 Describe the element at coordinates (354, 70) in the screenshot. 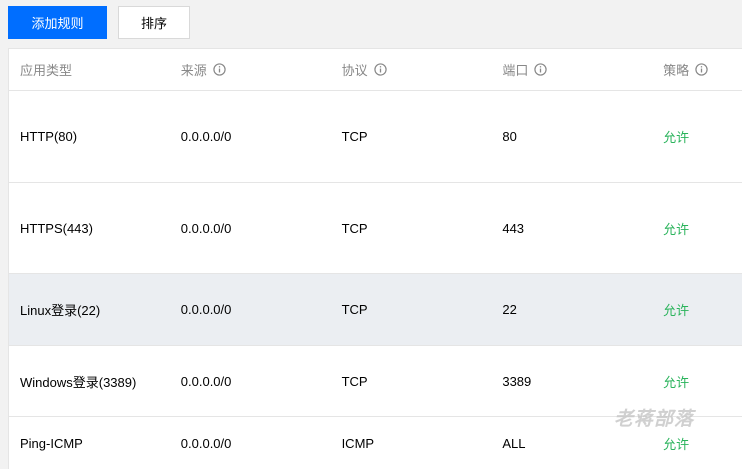

I see `header-label: 协议` at that location.